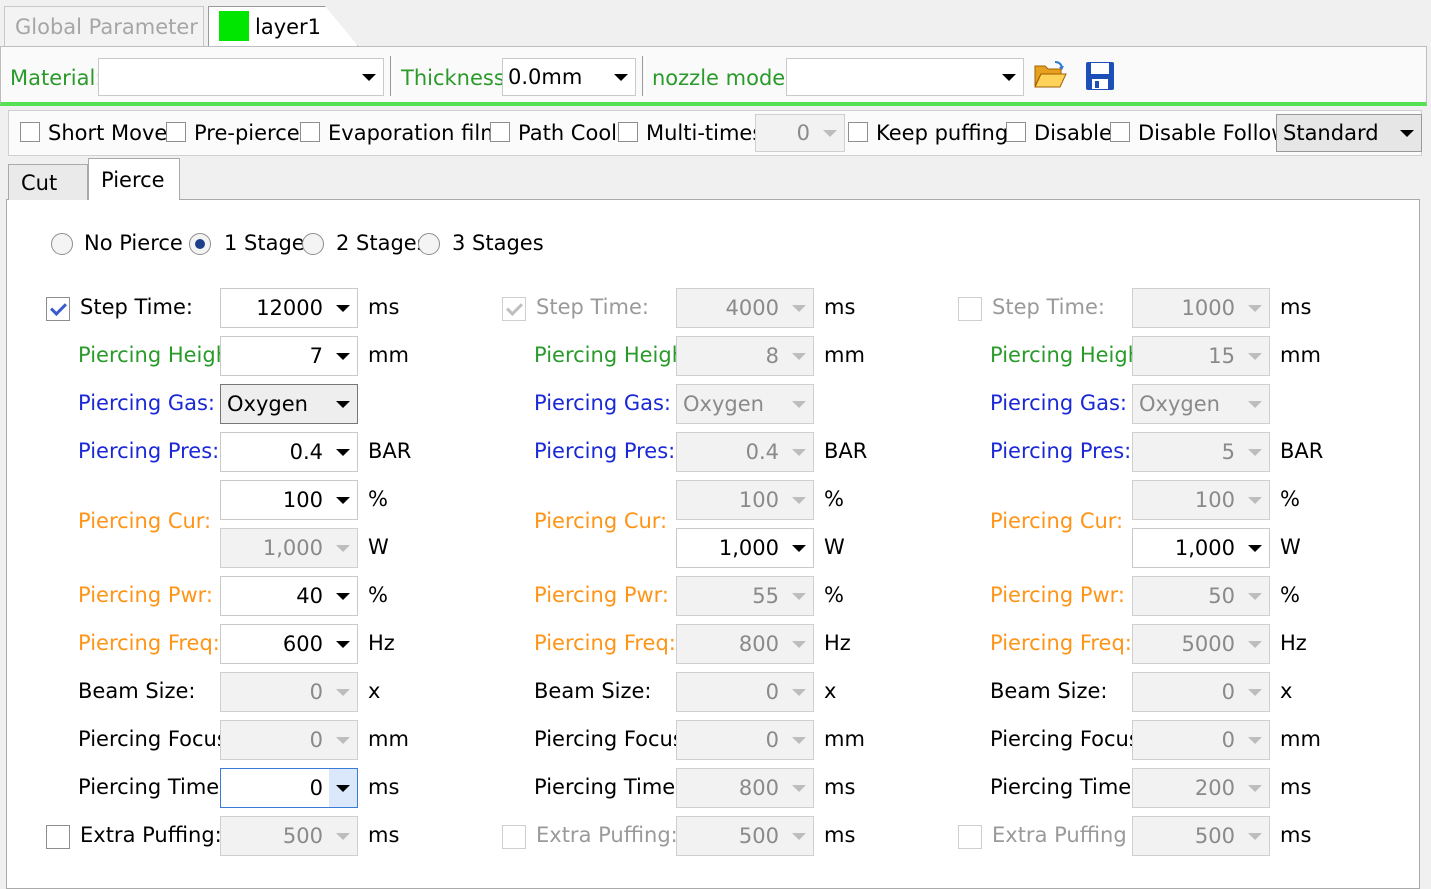 The image size is (1431, 889). Describe the element at coordinates (30, 132) in the screenshot. I see `short-move-checkbox` at that location.